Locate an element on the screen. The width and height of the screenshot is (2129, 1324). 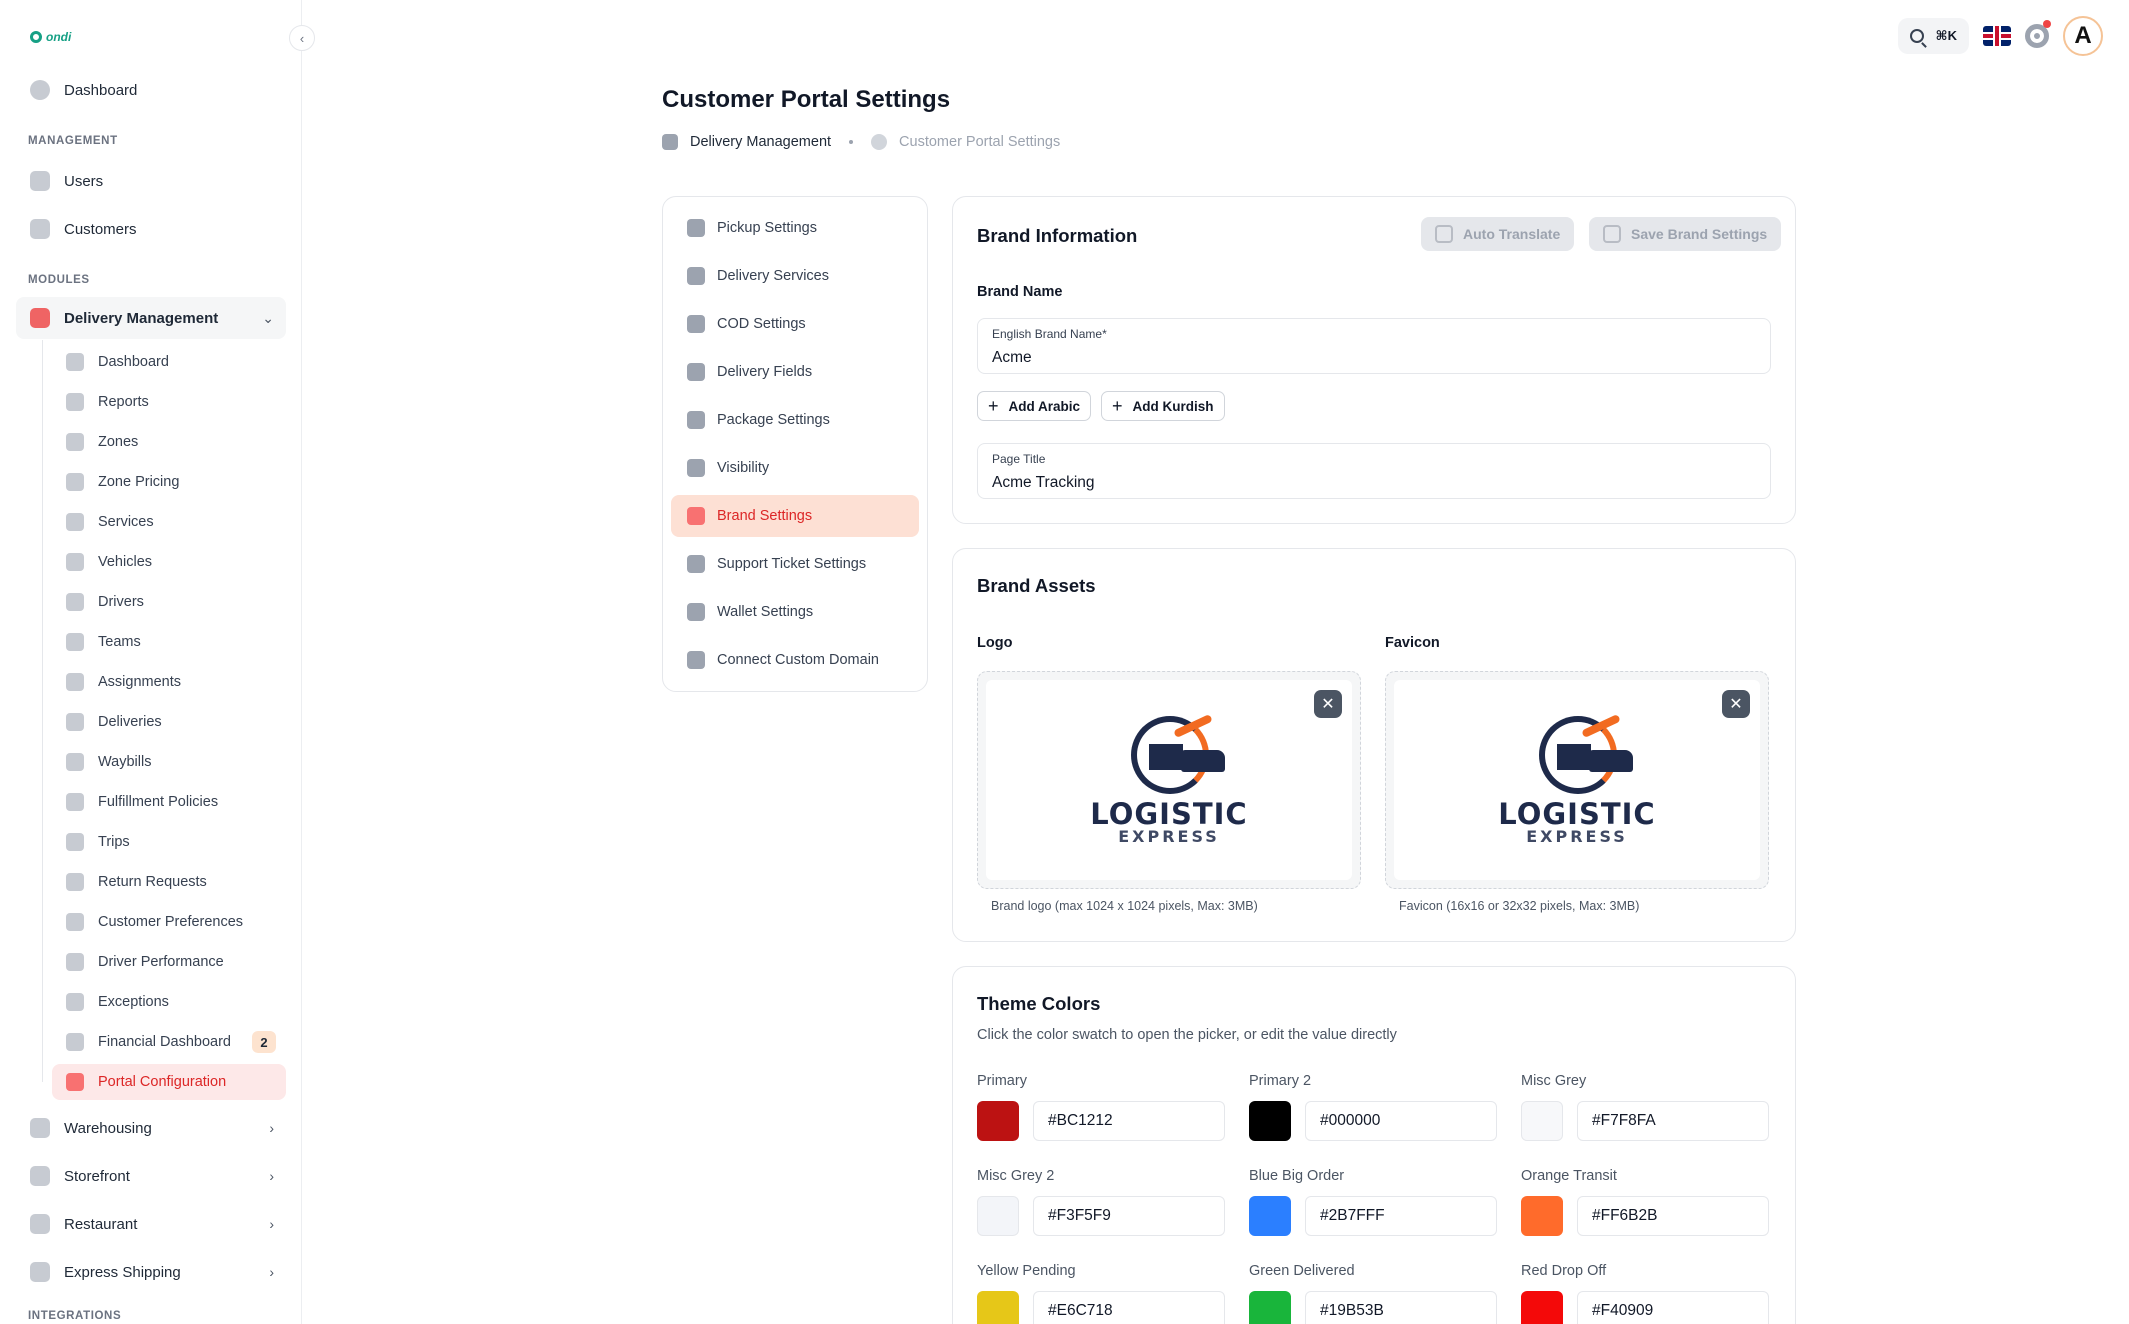
sub-item-driver-performance: Driver Performance is located at coordinates (169, 962).